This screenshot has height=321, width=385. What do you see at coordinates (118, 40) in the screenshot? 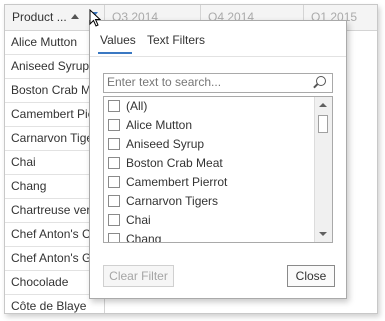
I see `tab-values: Values` at bounding box center [118, 40].